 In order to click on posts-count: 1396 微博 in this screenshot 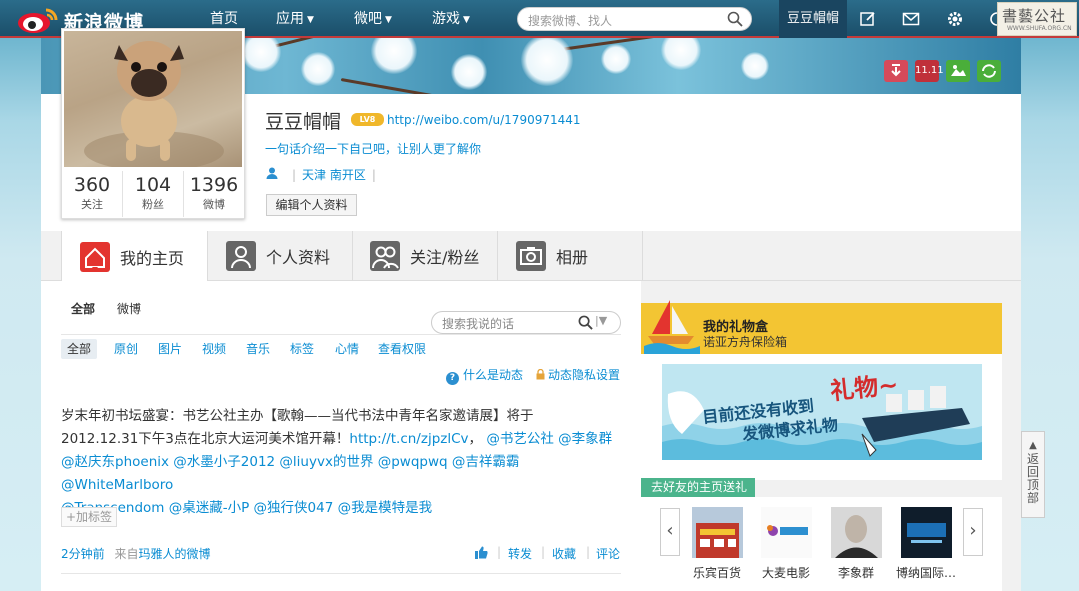, I will do `click(214, 194)`.